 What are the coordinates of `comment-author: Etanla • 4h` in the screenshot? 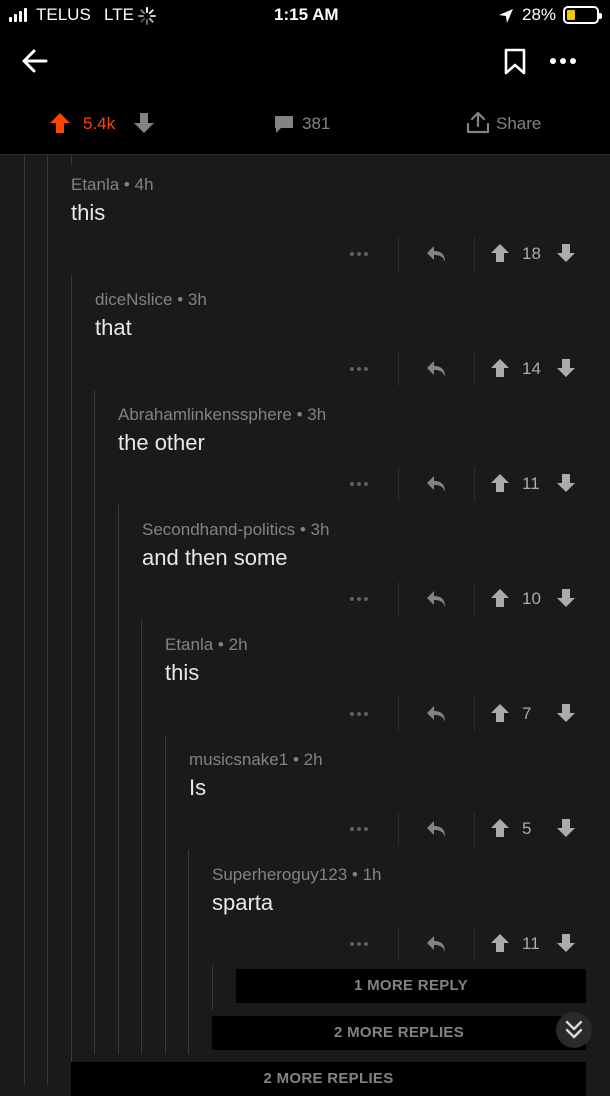 It's located at (112, 185).